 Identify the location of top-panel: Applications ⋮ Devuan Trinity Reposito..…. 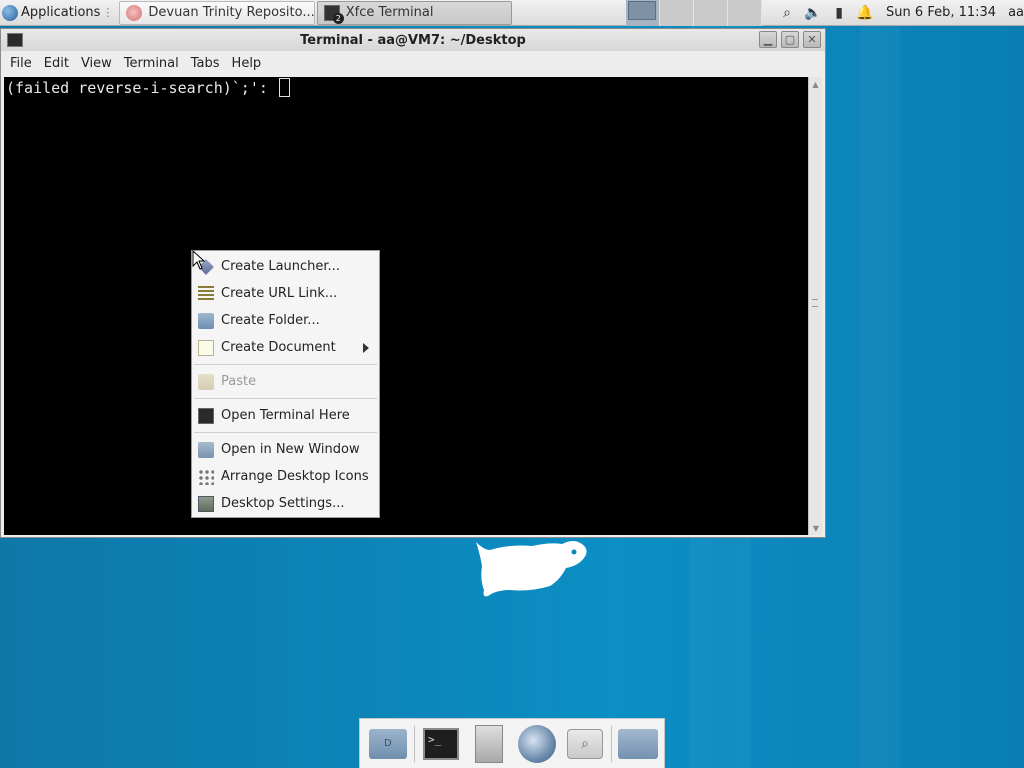
(512, 13).